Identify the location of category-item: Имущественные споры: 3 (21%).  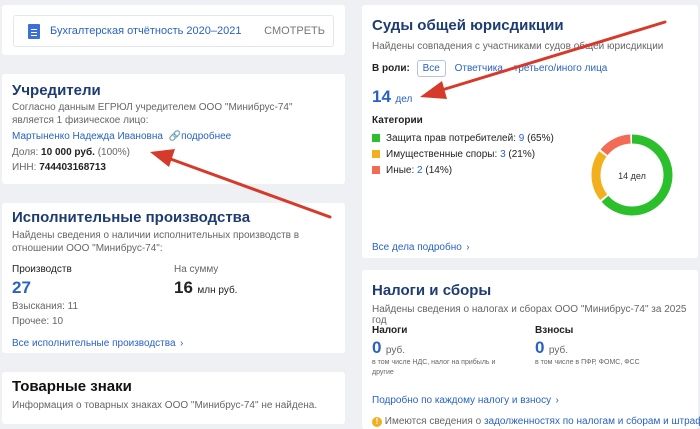
(463, 155).